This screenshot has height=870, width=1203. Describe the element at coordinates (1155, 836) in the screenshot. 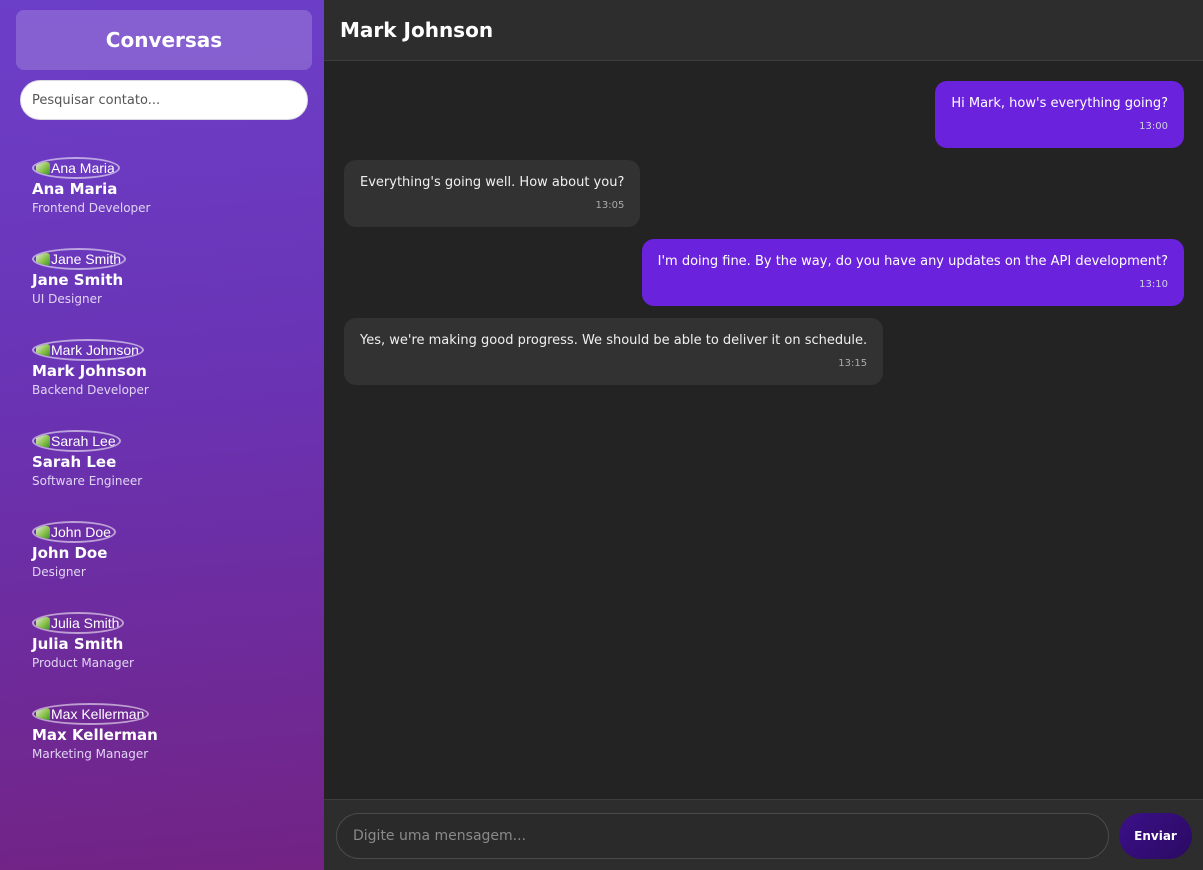

I see `send-button: Enviar` at that location.